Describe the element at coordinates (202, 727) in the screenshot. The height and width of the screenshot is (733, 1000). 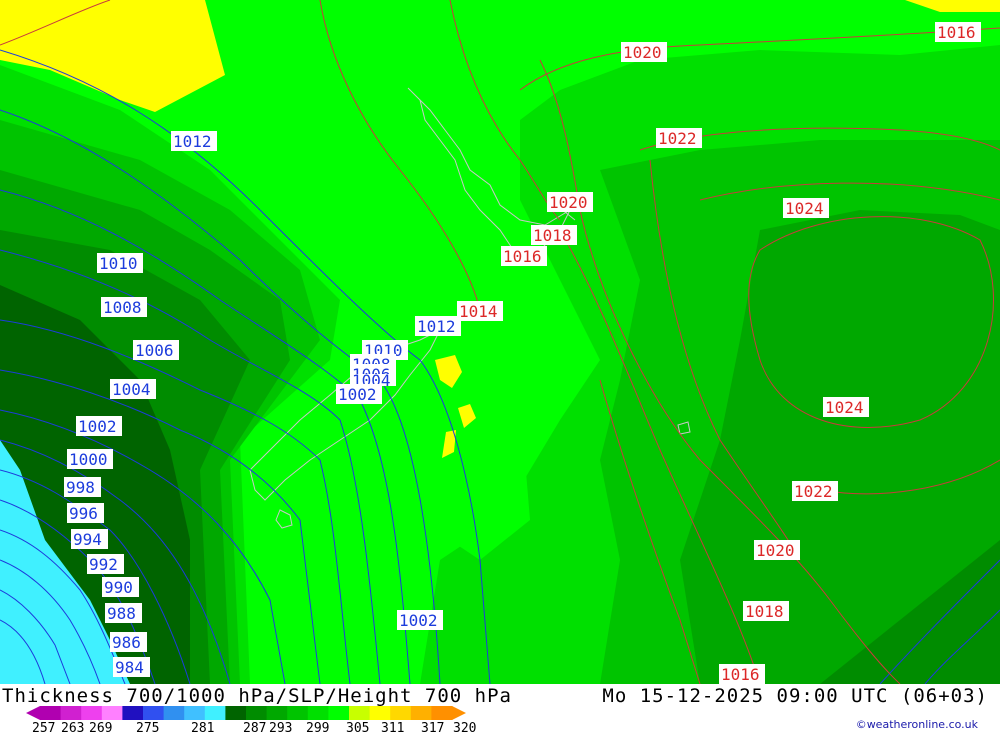
I see `legend-tick-label: 281` at that location.